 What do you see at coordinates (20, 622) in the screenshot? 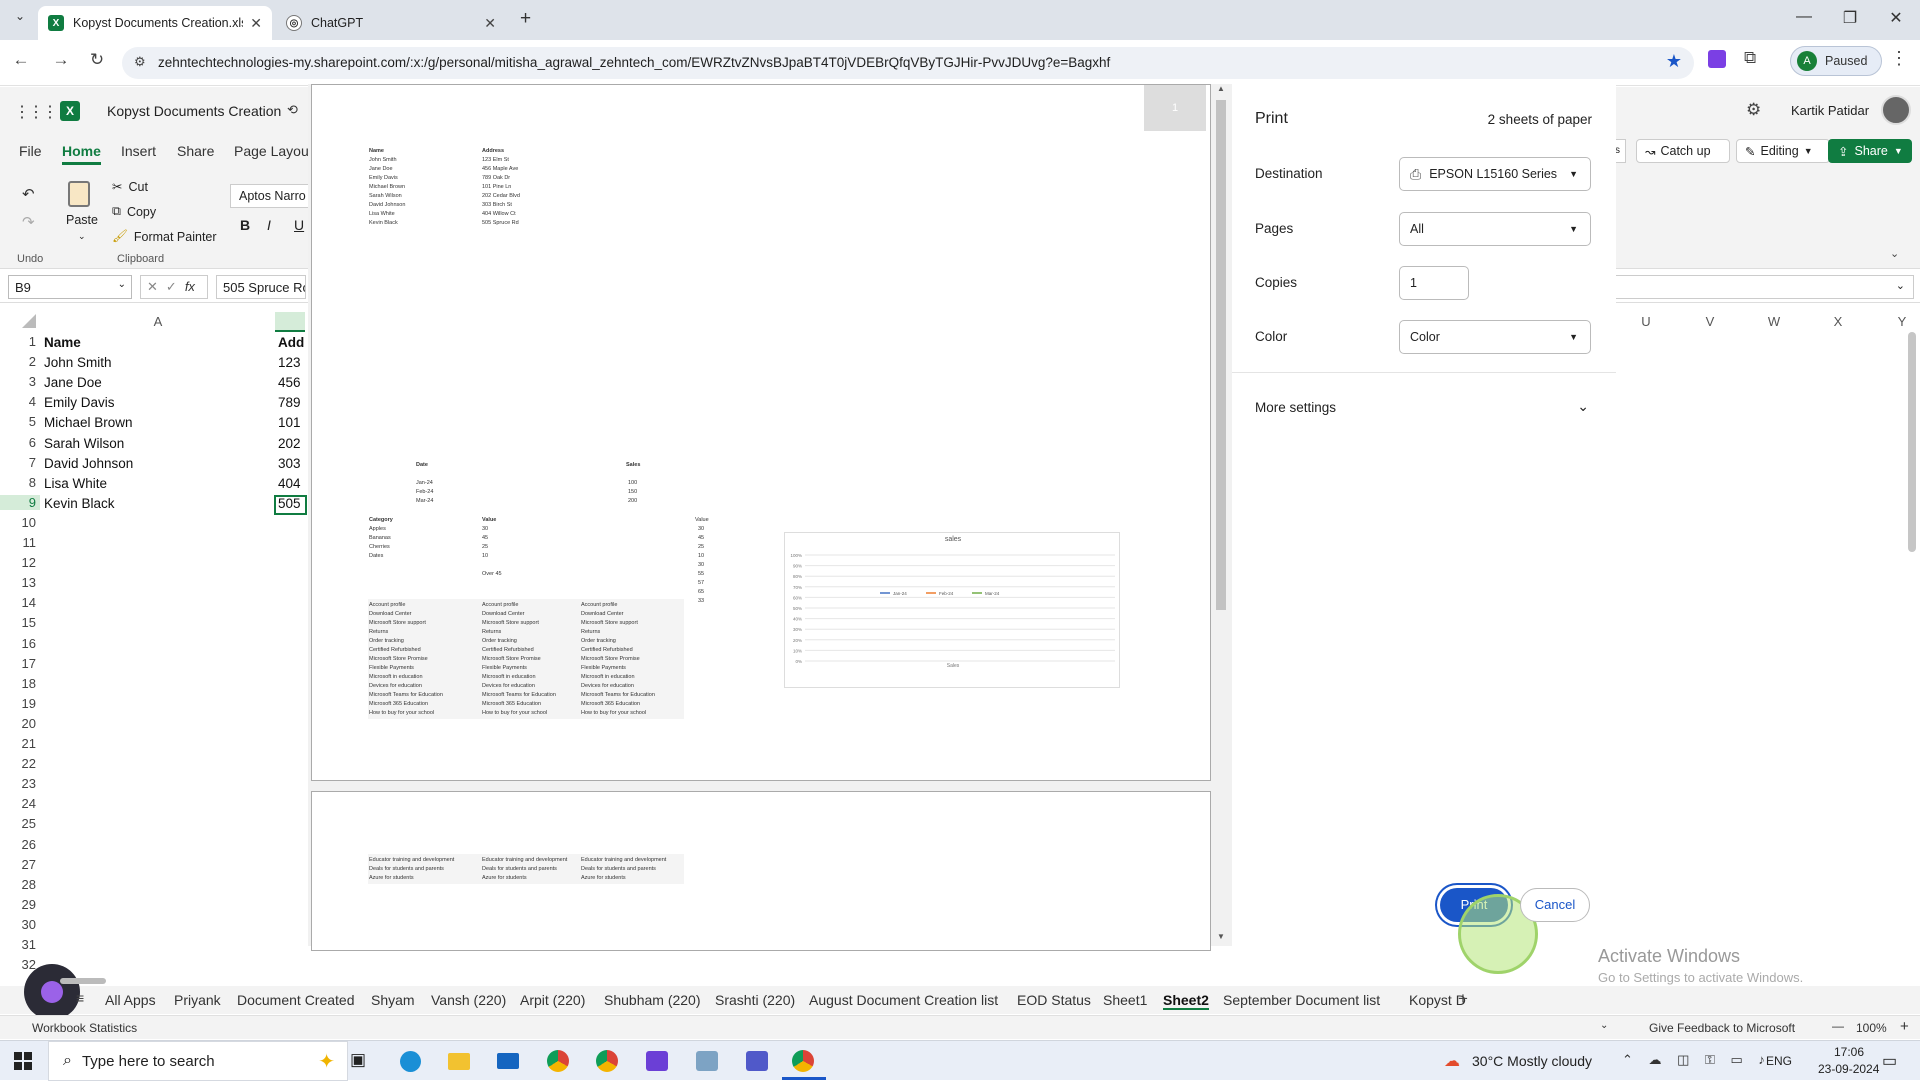
I see `row-header: 15` at bounding box center [20, 622].